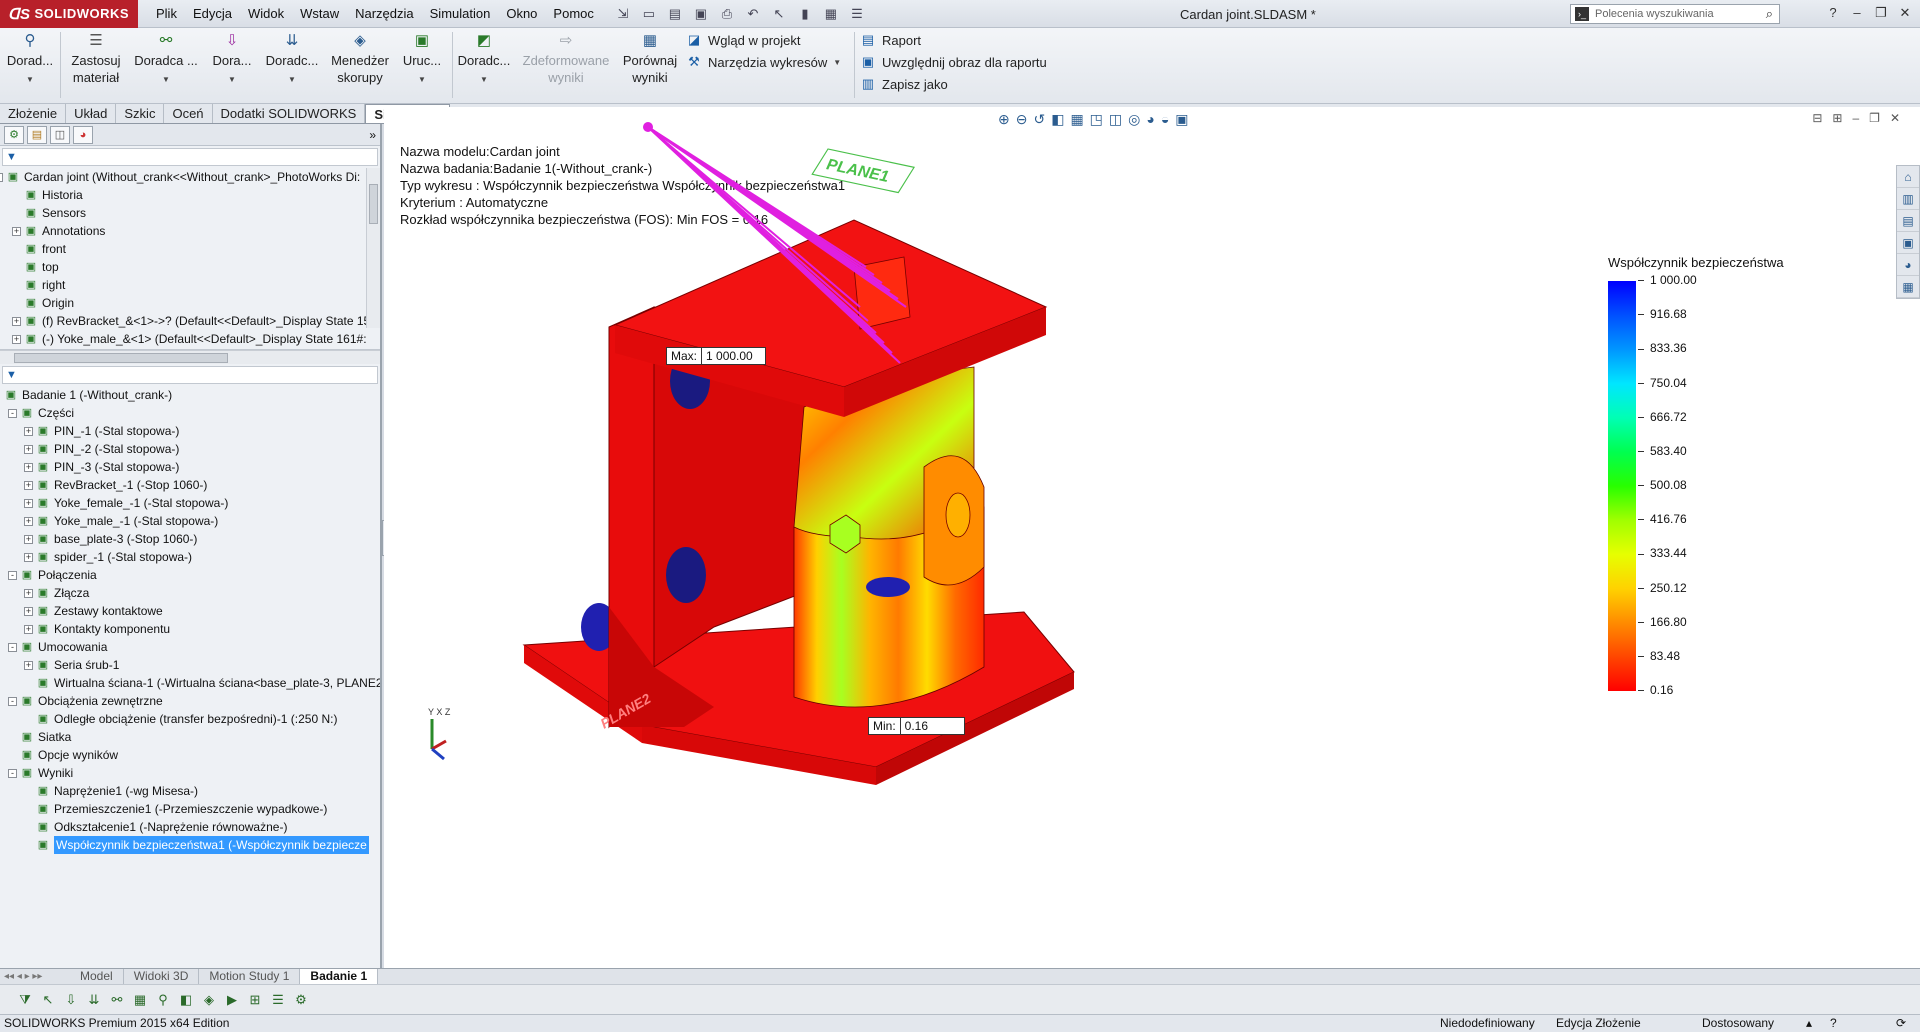 This screenshot has width=1920, height=1032. What do you see at coordinates (37, 135) in the screenshot?
I see `property-manager-tab-icon: ▤` at bounding box center [37, 135].